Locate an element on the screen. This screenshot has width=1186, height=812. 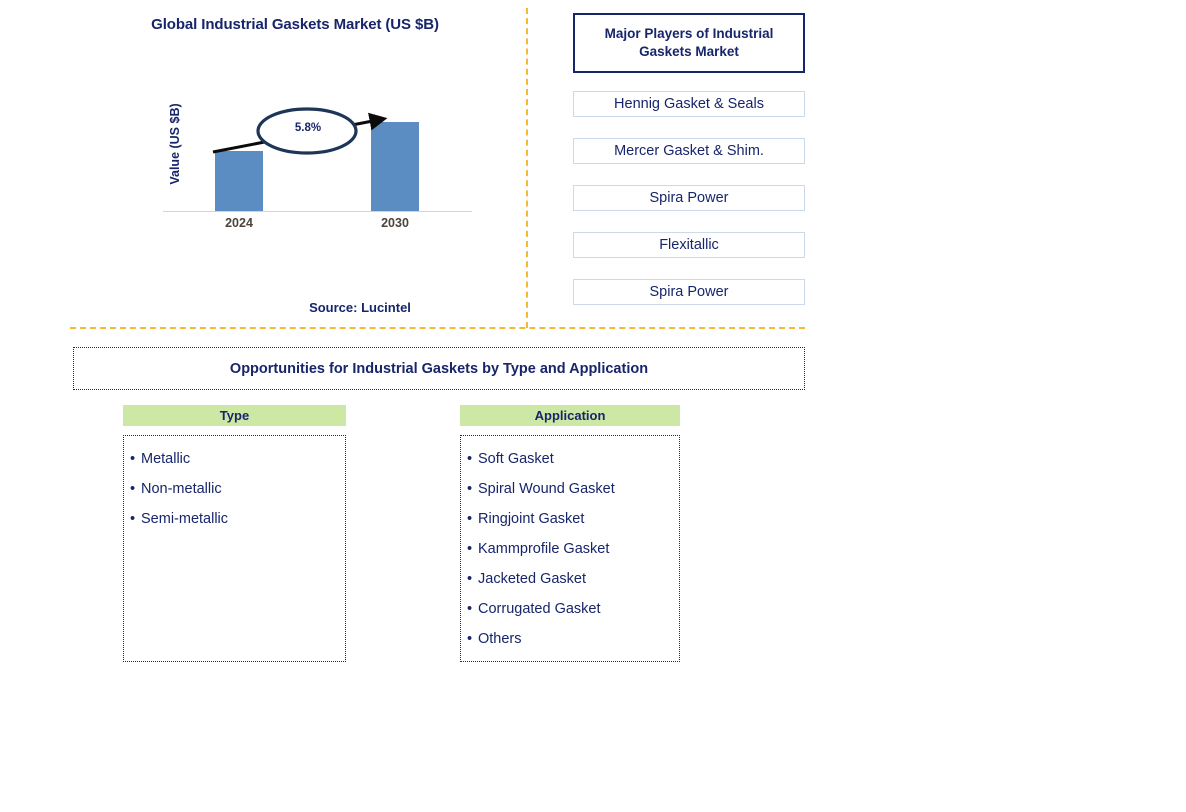
list-item-label: Corrugated Gasket is located at coordinates (539, 609).